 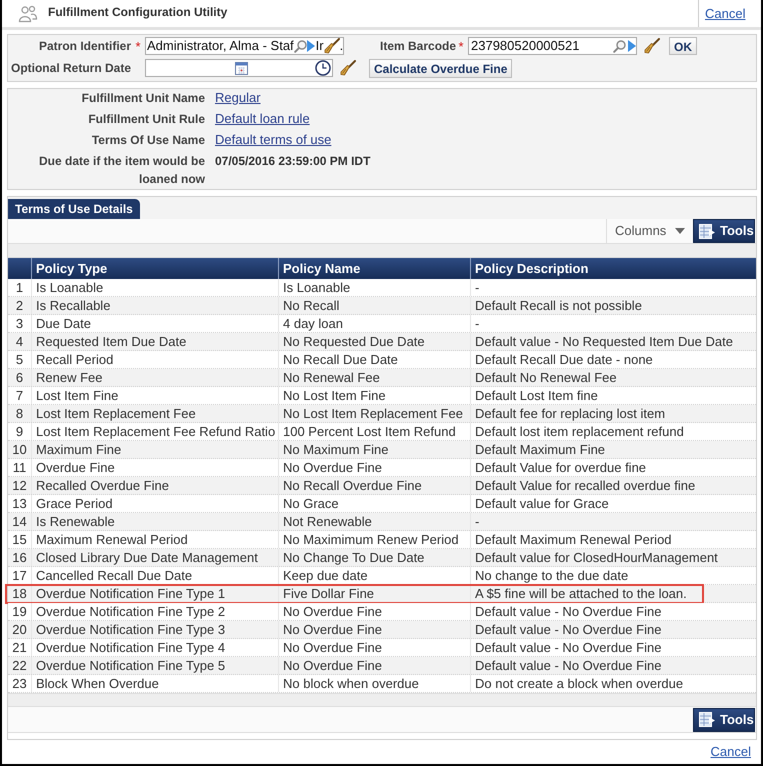 I want to click on table-cell: No block when overdue, so click(x=374, y=683).